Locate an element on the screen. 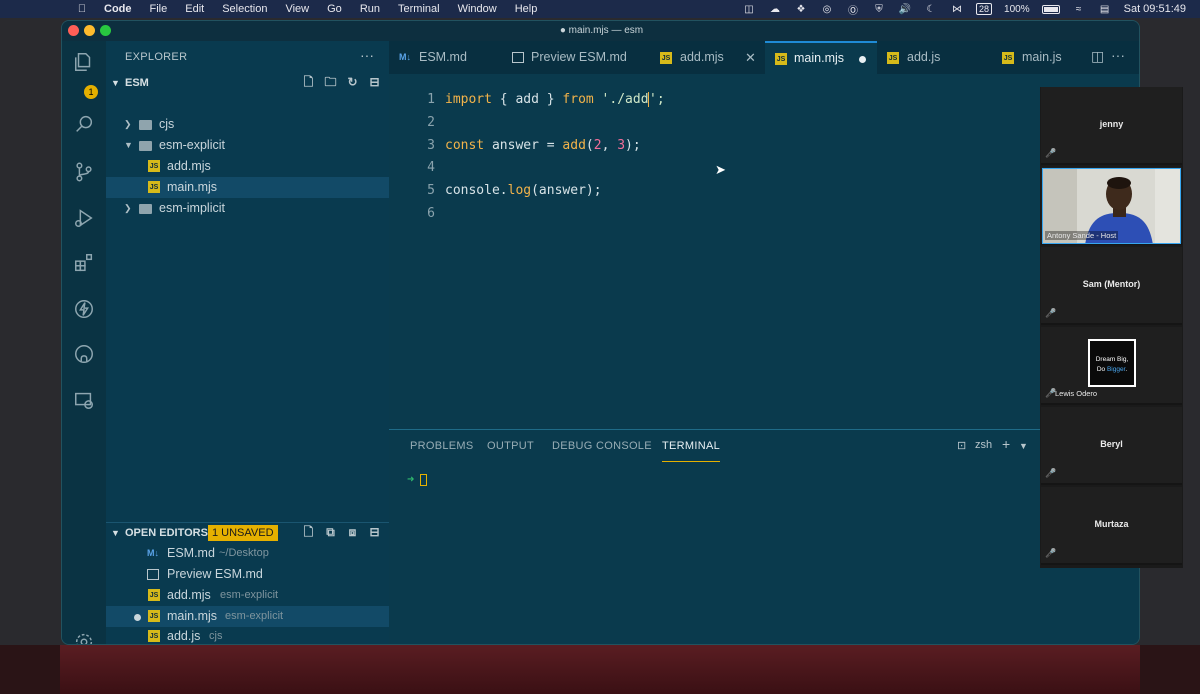  participant-tile-host: Antony Sande - Host is located at coordinates (1111, 206).